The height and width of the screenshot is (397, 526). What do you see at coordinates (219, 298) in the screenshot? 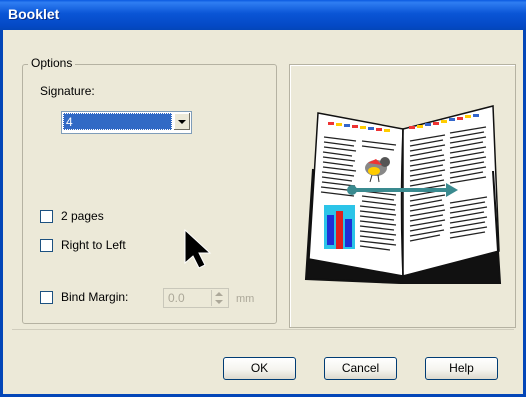
I see `spinner-arrows` at bounding box center [219, 298].